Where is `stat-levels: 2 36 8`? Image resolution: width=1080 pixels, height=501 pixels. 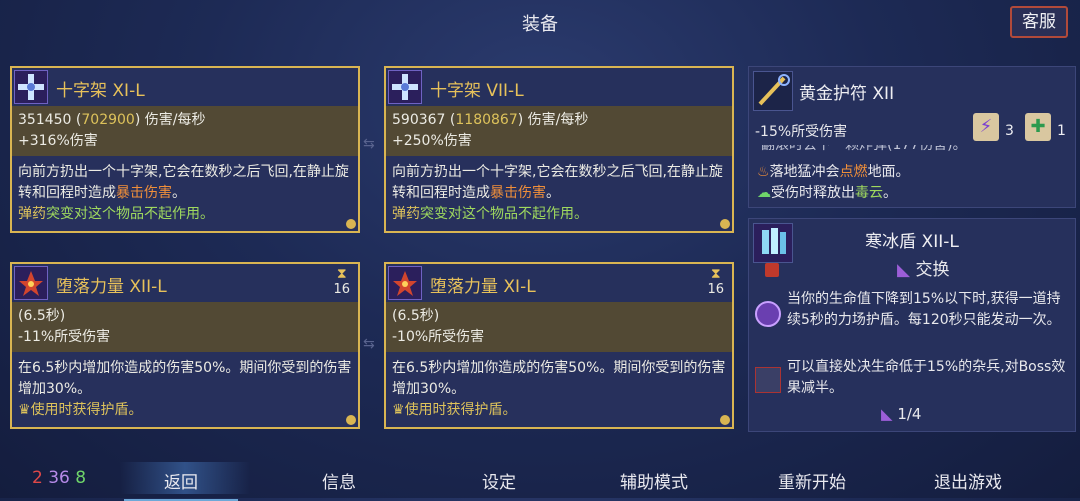 stat-levels: 2 36 8 is located at coordinates (59, 478).